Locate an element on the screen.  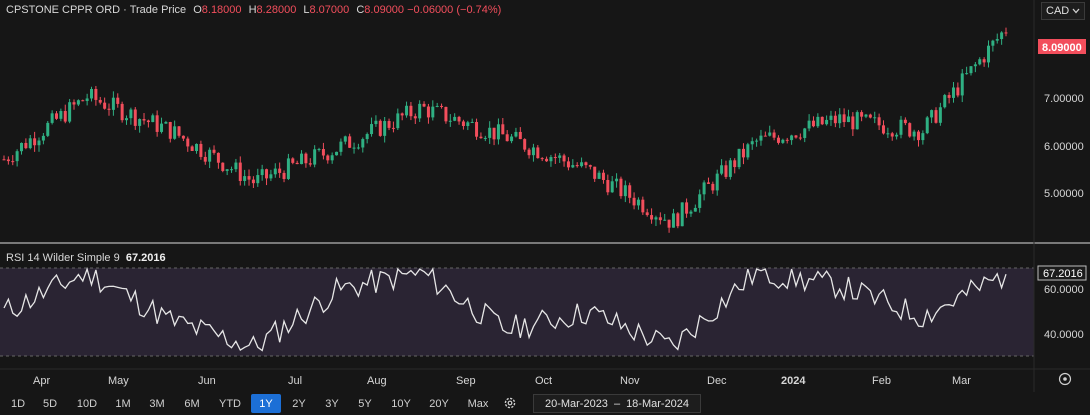
range-button-max: Max is located at coordinates (478, 403).